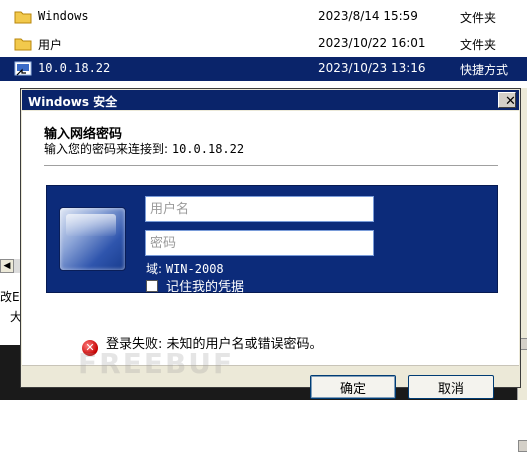 This screenshot has width=527, height=452. I want to click on user-tile-icon, so click(92, 239).